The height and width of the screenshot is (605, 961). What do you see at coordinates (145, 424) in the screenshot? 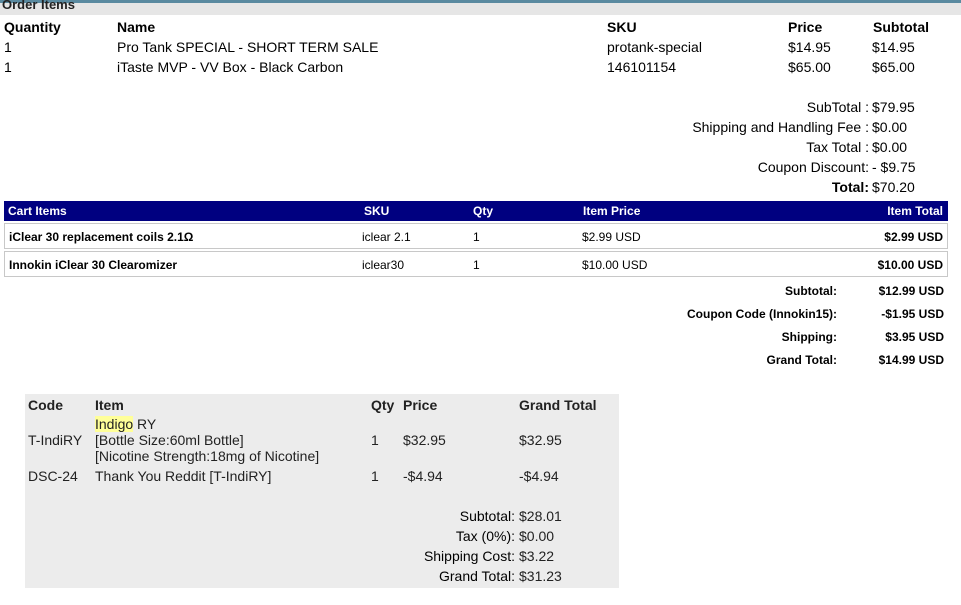
I see `item-name-rest: RY` at bounding box center [145, 424].